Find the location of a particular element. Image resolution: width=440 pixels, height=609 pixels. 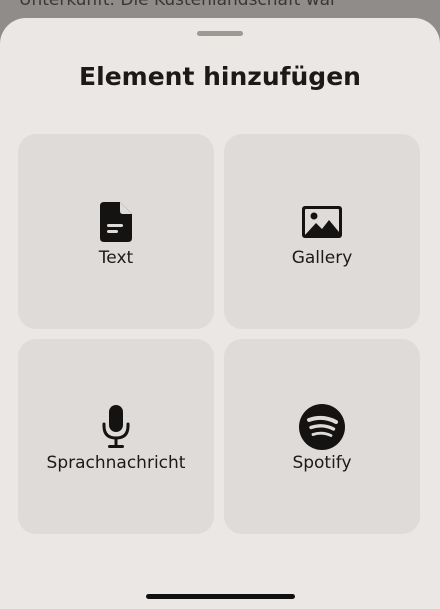

sheet-grabber is located at coordinates (220, 33).